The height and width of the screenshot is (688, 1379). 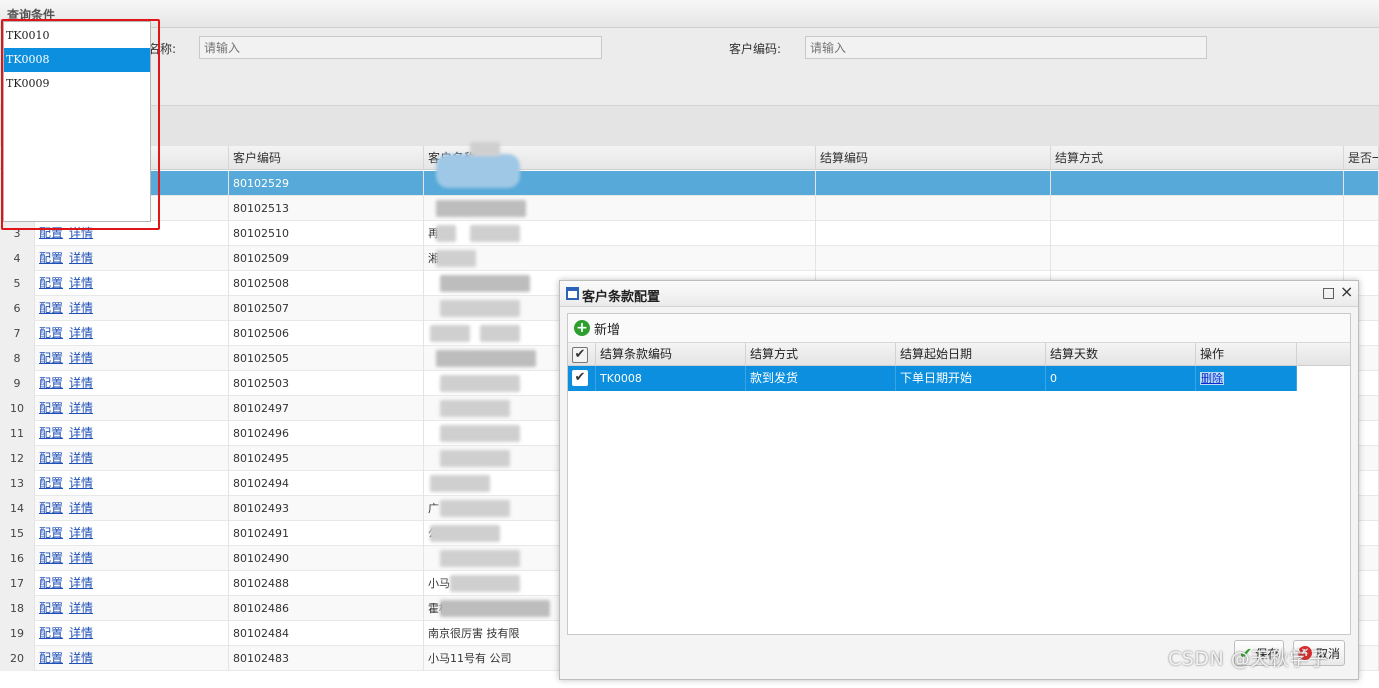 I want to click on row-number: 19, so click(x=17, y=633).